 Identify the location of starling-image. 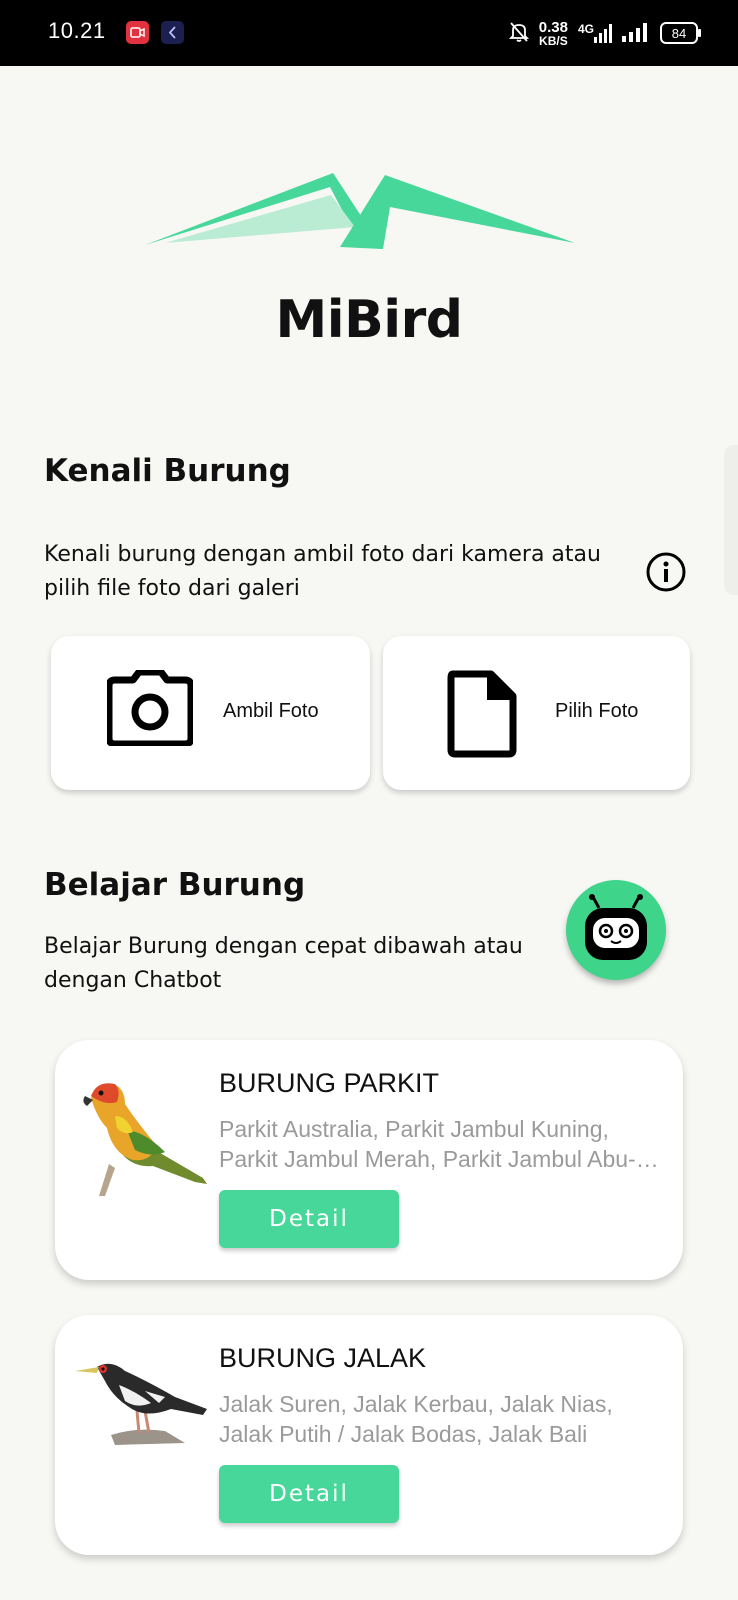
(145, 1403).